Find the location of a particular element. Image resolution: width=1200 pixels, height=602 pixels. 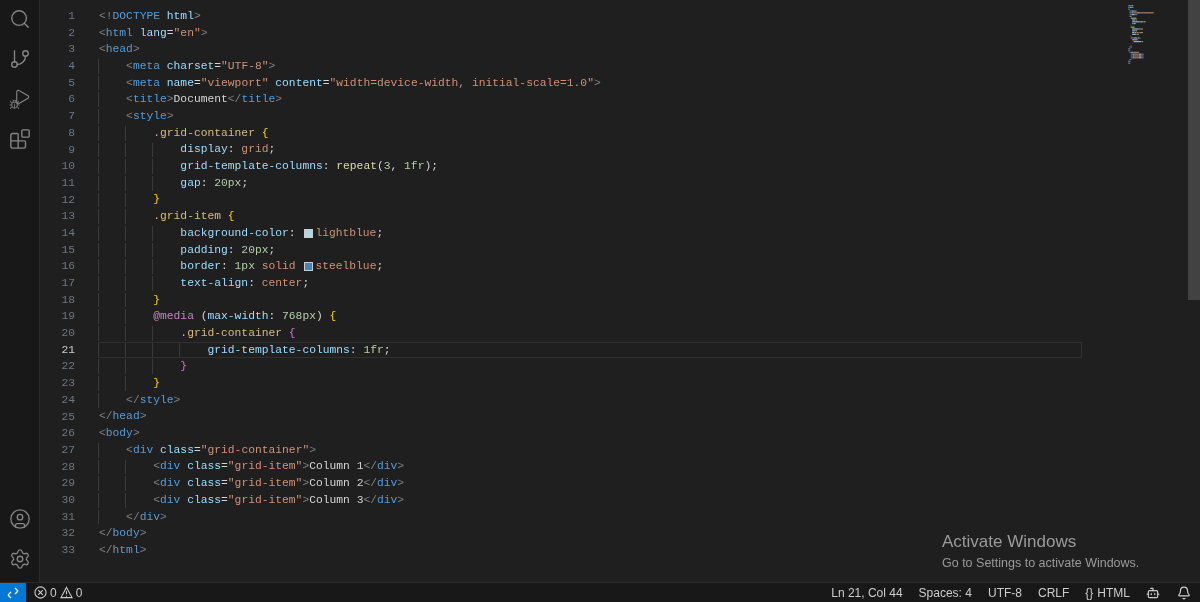

code-text: </body> is located at coordinates (123, 534).